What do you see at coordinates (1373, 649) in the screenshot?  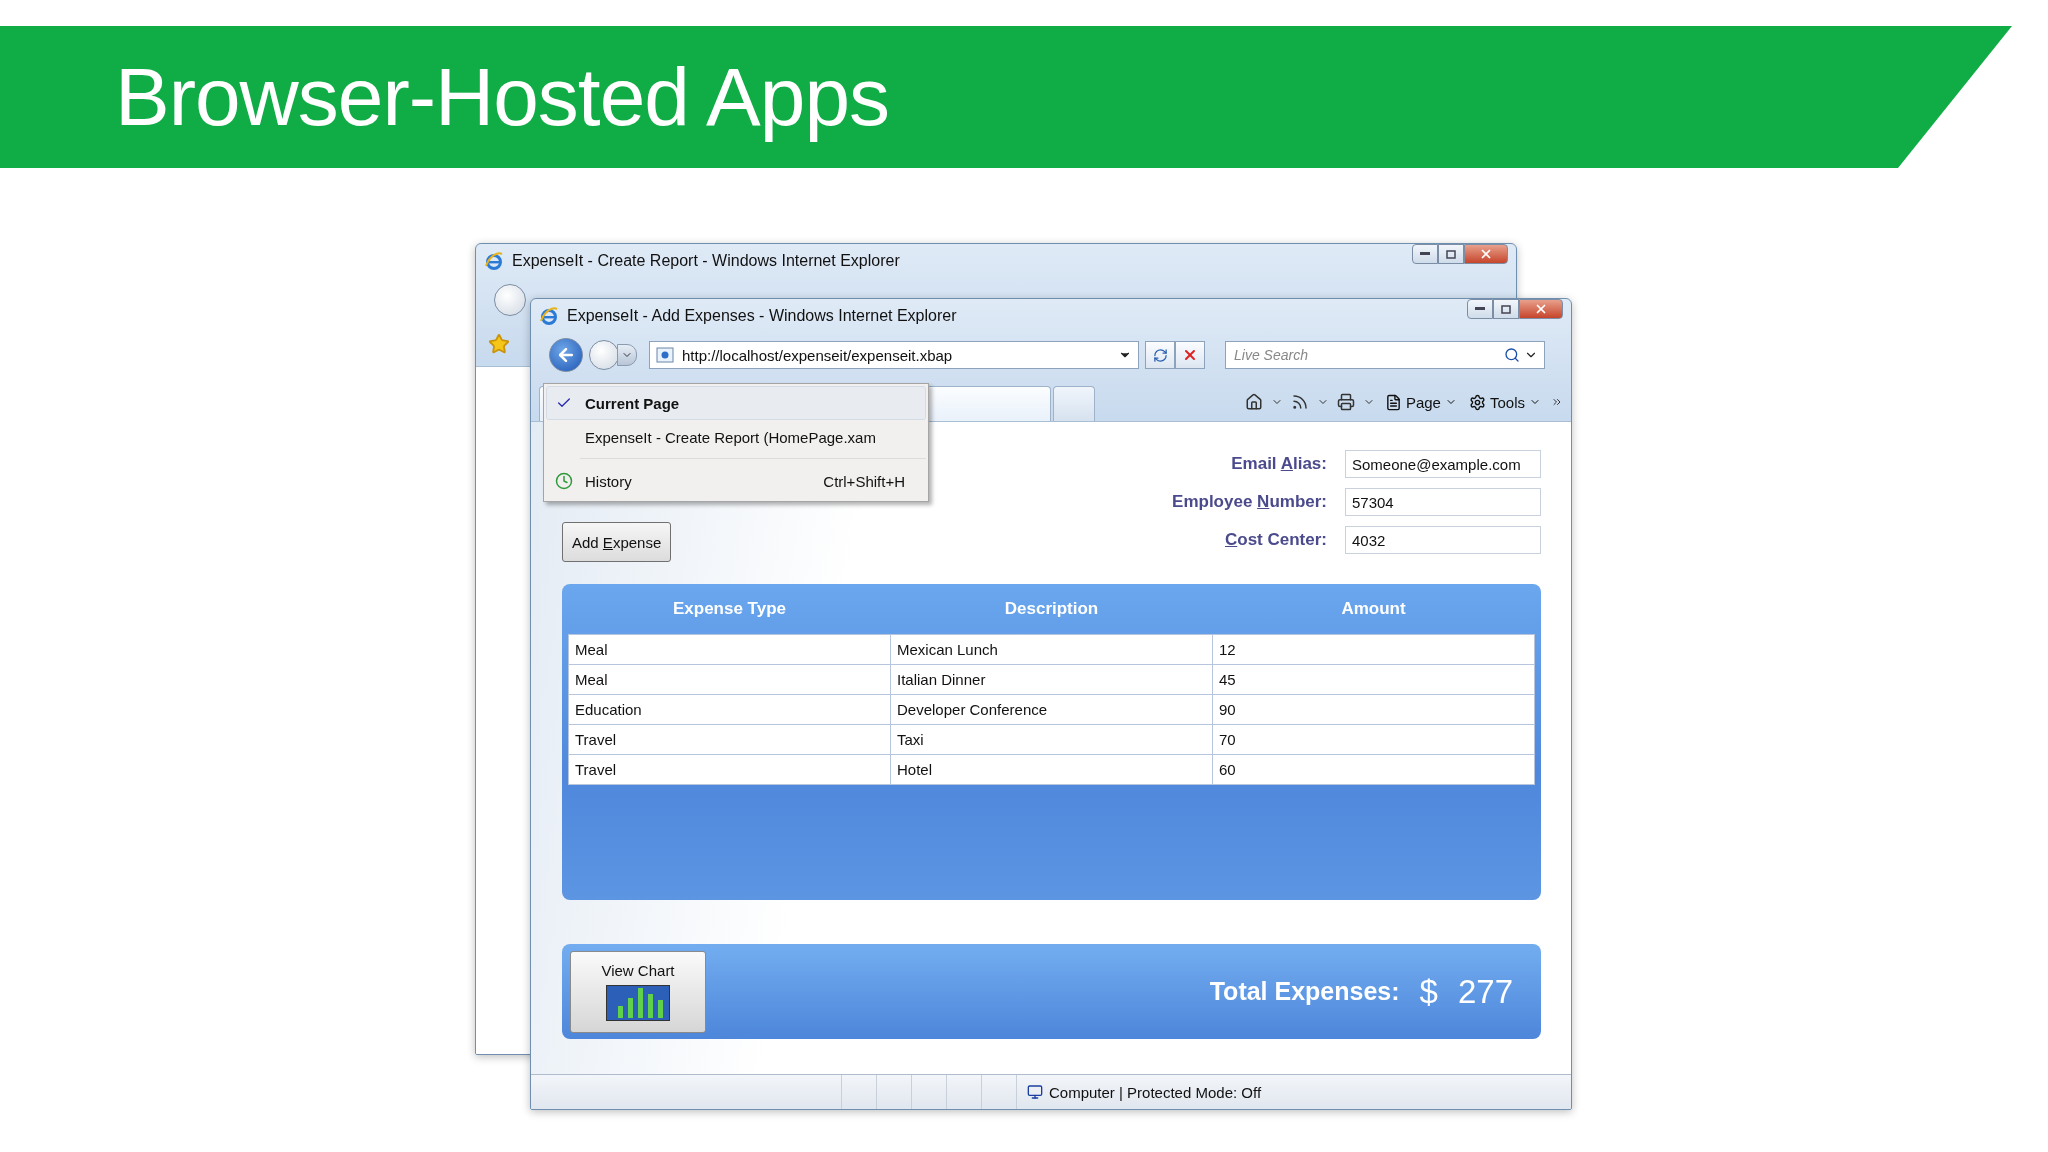 I see `table-cell: 12` at bounding box center [1373, 649].